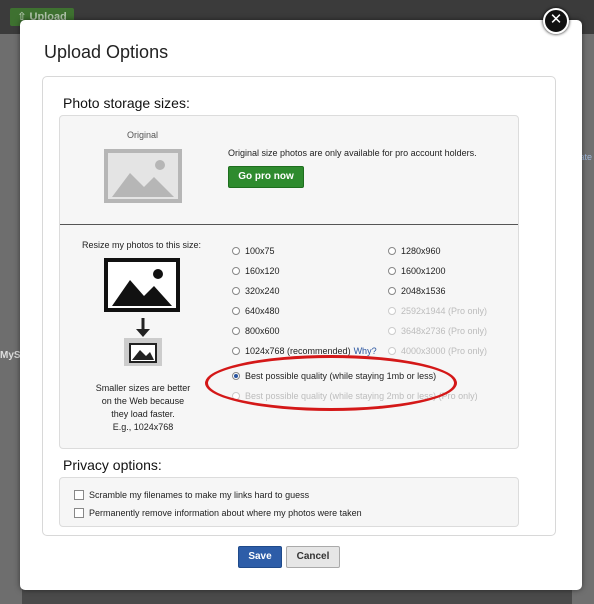 The image size is (594, 604). I want to click on background-left-edge, so click(11, 319).